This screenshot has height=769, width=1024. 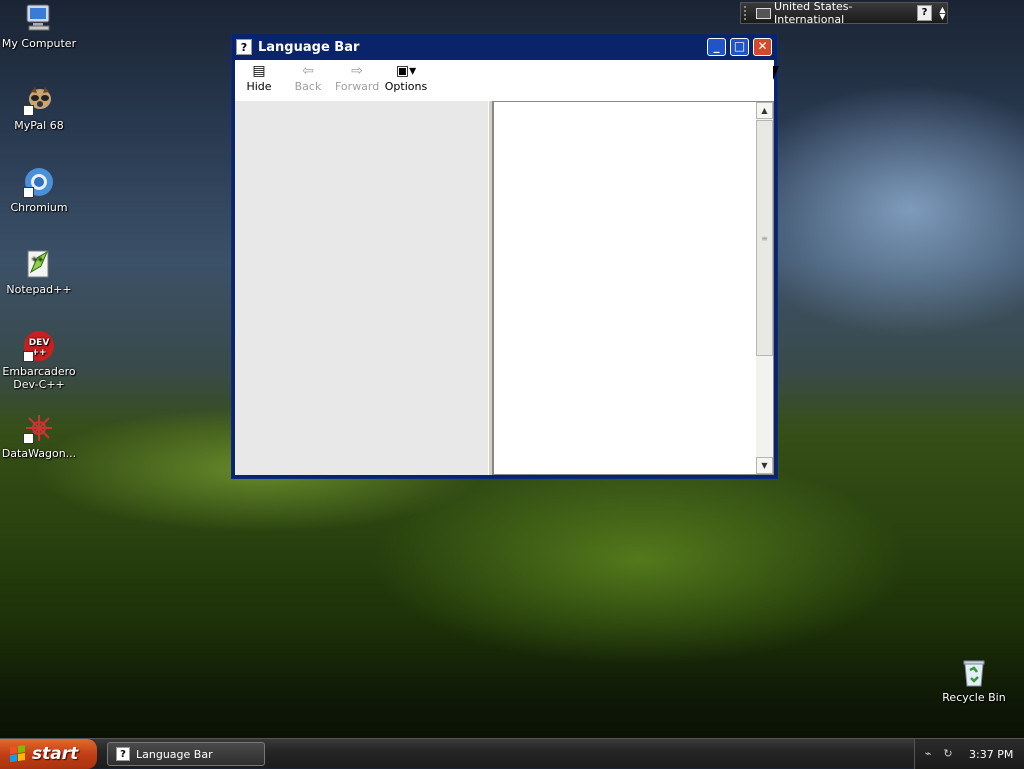 I want to click on desktop-icon-devcpp: DEV ++ Embarcadero Dev-C++, so click(x=39, y=360).